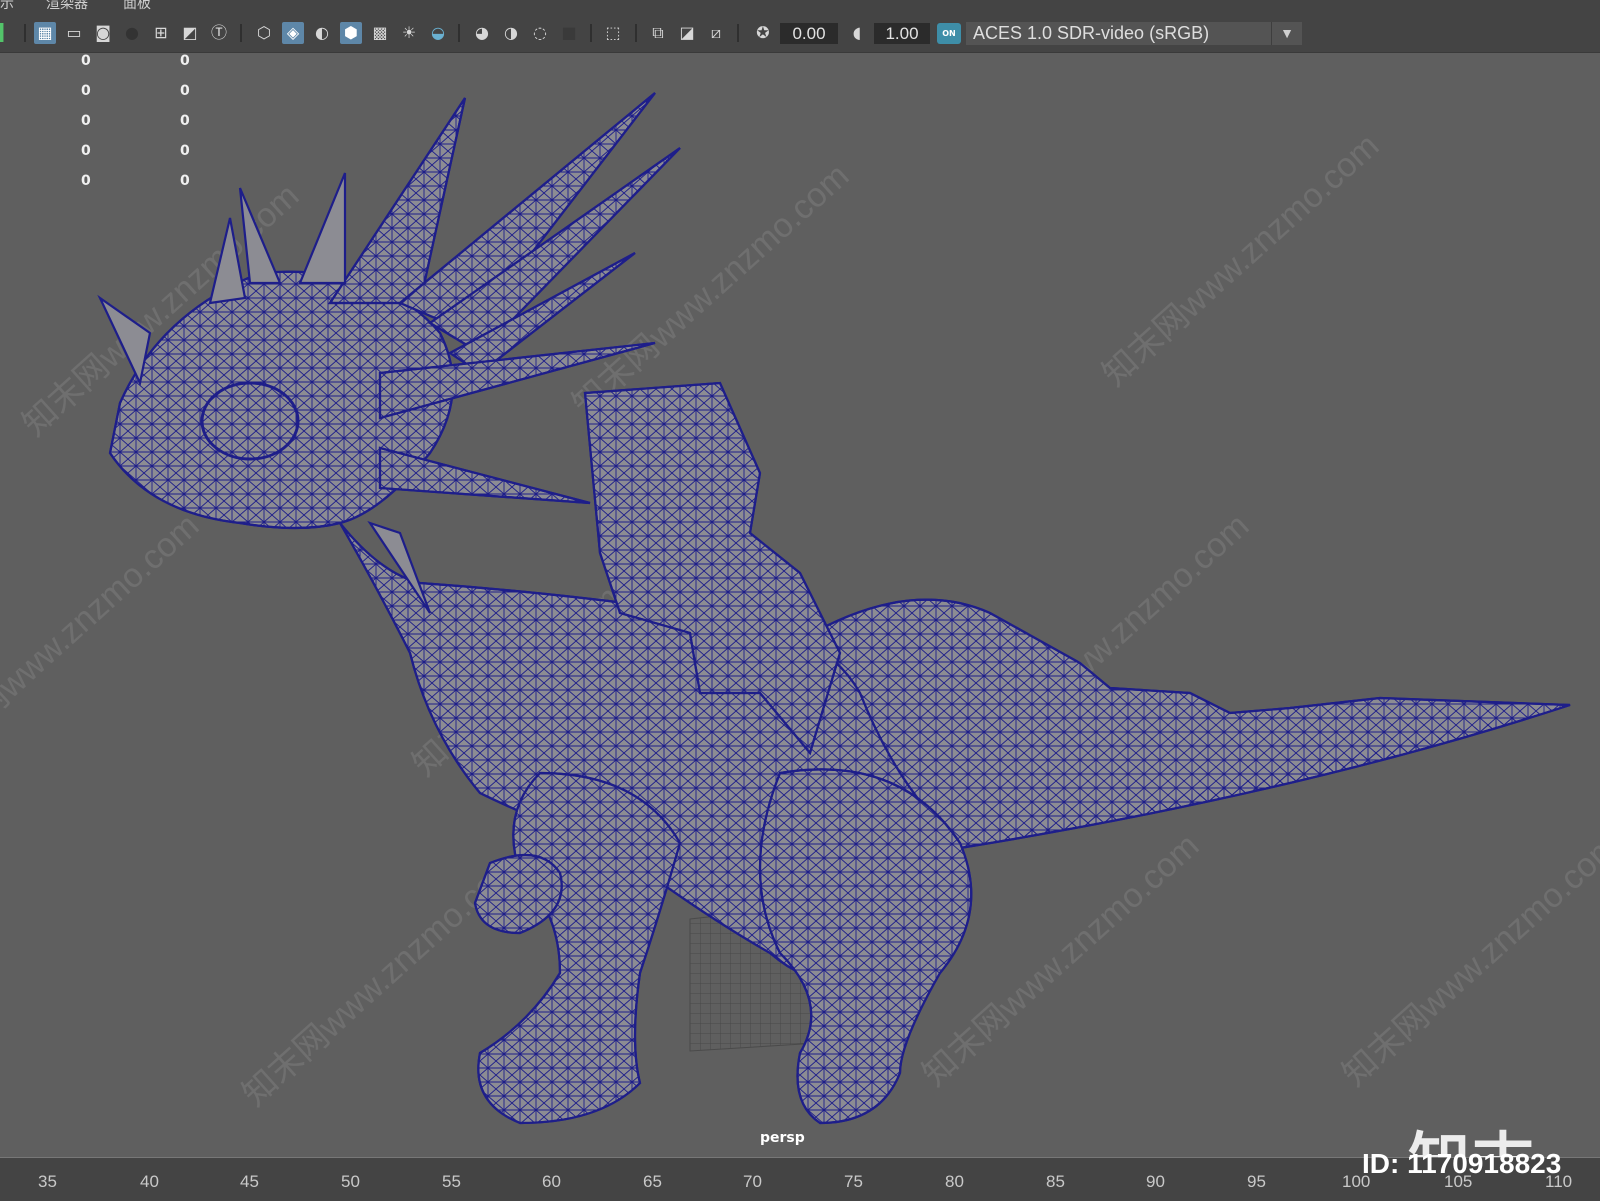 The height and width of the screenshot is (1201, 1600). Describe the element at coordinates (137, 5) in the screenshot. I see `menu-item-panels: 面板` at that location.